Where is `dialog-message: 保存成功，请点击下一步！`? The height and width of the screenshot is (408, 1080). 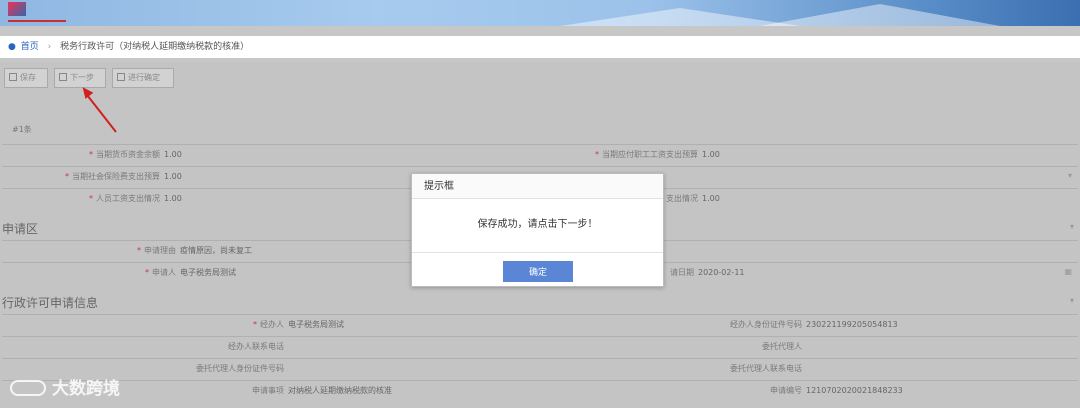
dialog-message: 保存成功，请点击下一步！ is located at coordinates (537, 226).